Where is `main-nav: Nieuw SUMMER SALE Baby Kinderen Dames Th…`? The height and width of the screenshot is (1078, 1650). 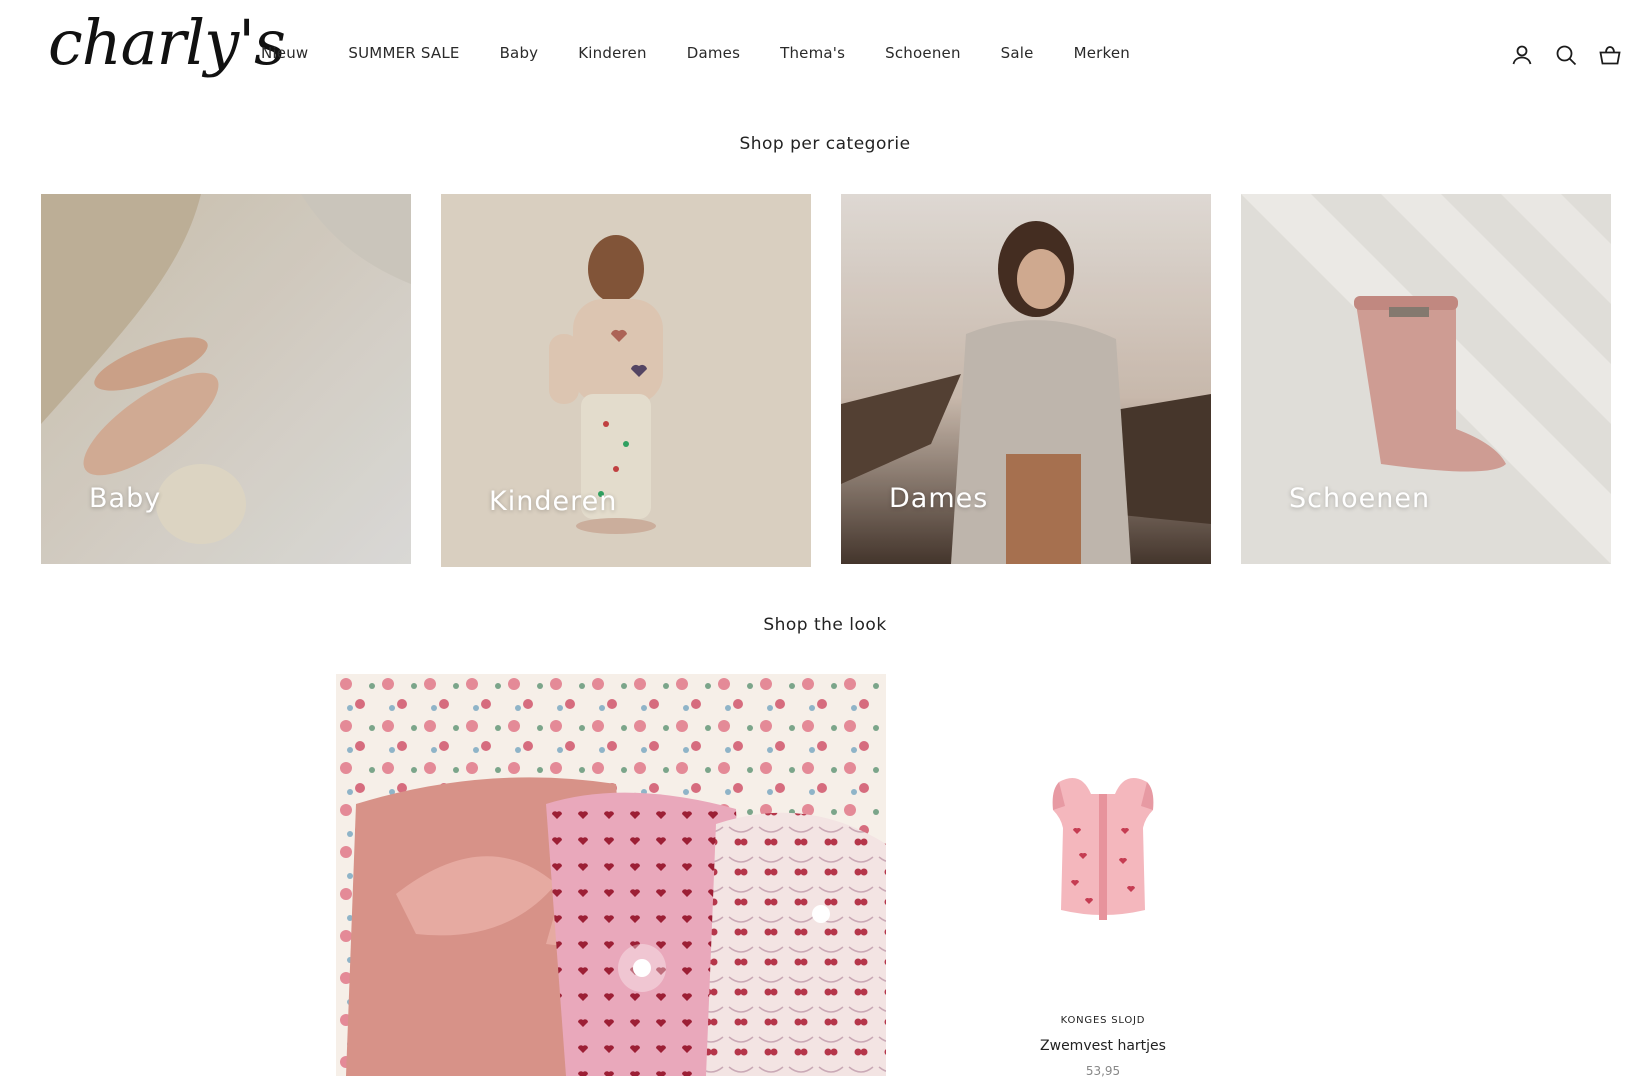 main-nav: Nieuw SUMMER SALE Baby Kinderen Dames Th… is located at coordinates (715, 53).